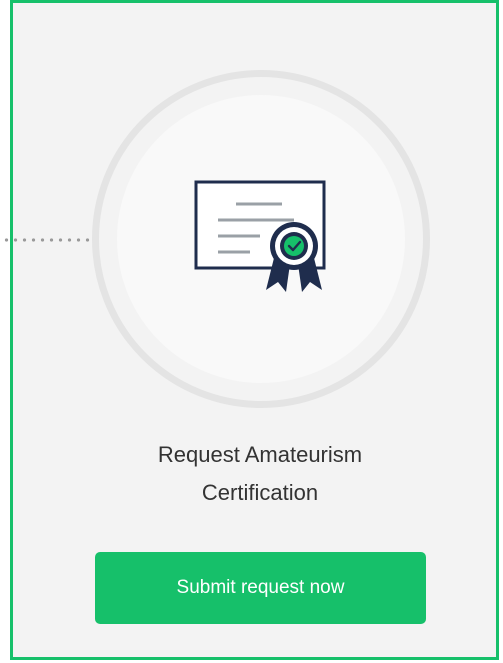 The height and width of the screenshot is (663, 503). I want to click on step-title: Request Amateurism Certification, so click(260, 474).